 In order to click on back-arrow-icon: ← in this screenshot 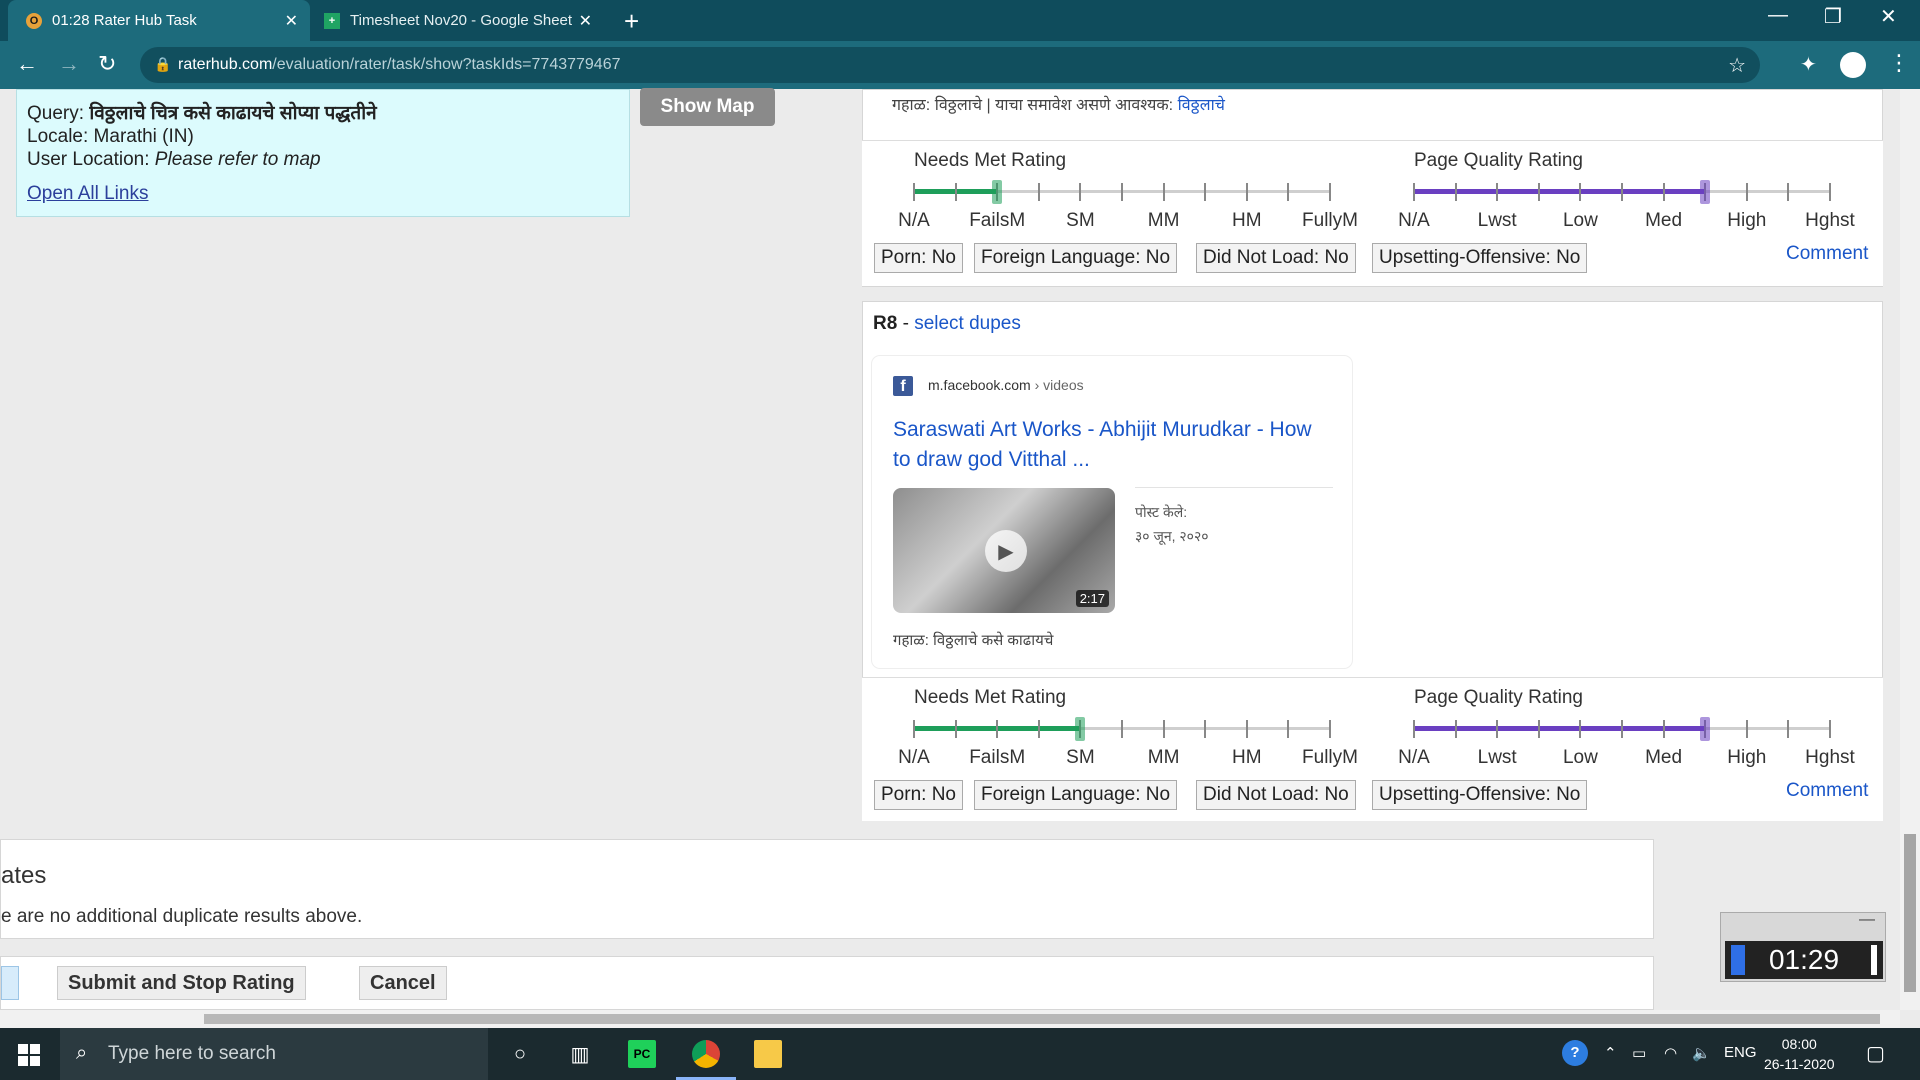, I will do `click(27, 64)`.